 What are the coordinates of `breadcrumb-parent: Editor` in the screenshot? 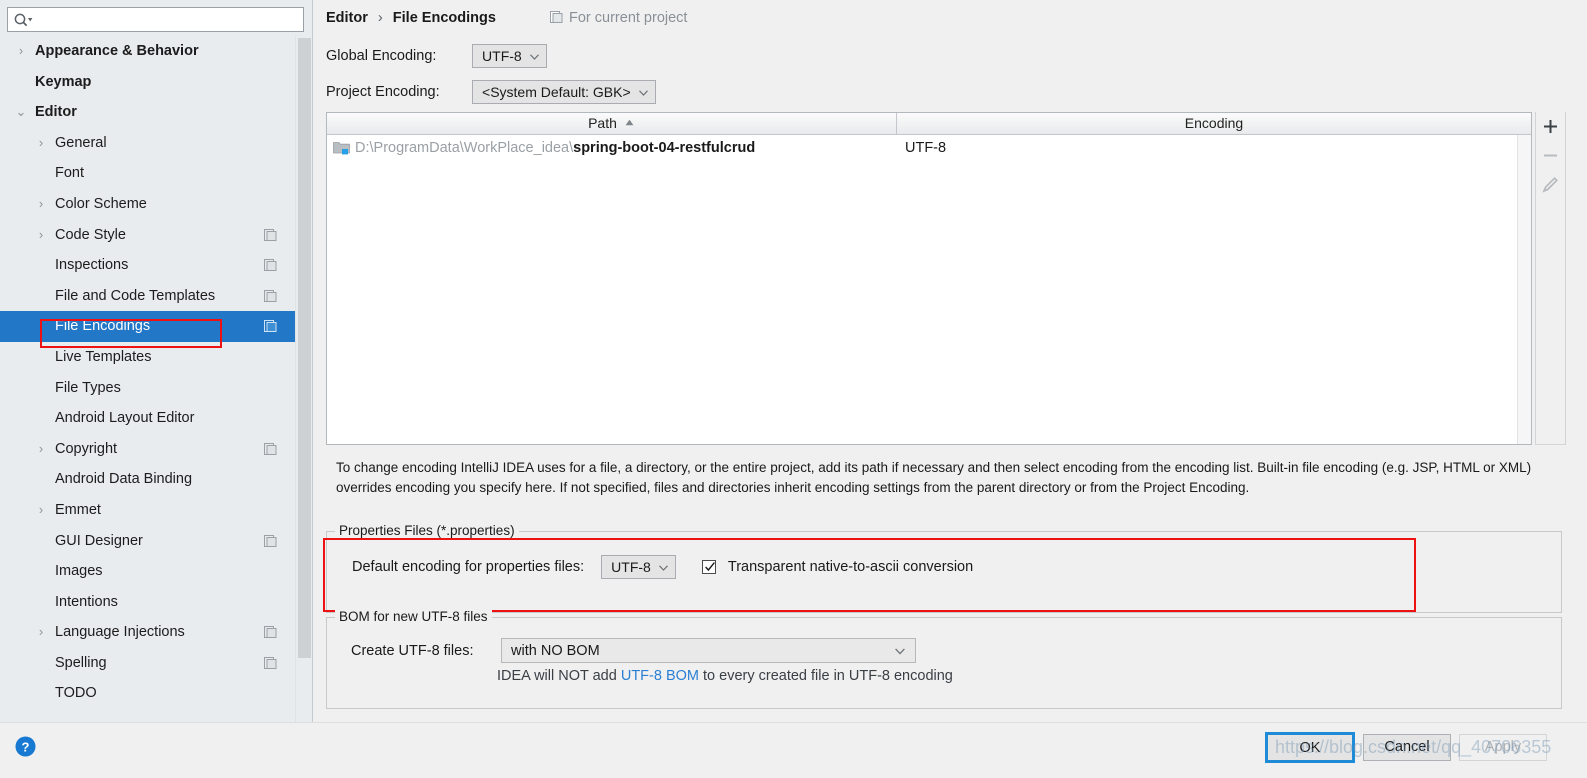 It's located at (347, 18).